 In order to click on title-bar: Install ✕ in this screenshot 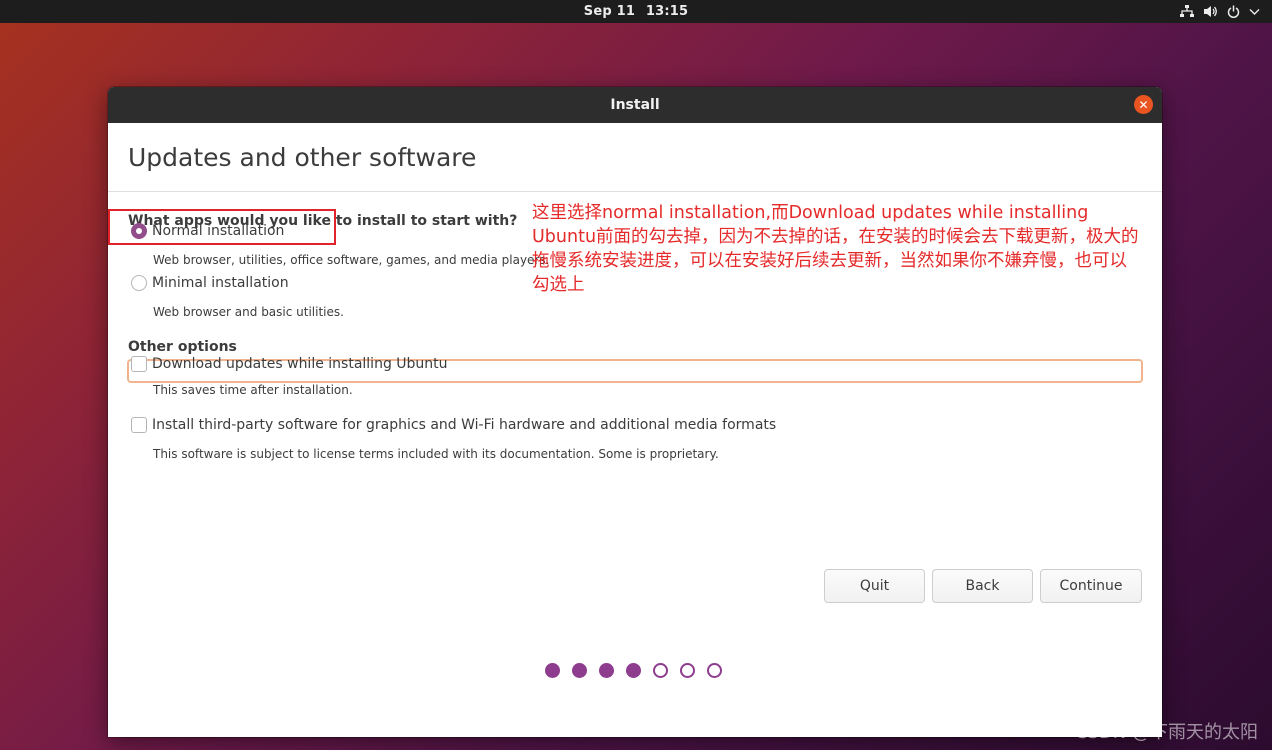, I will do `click(635, 105)`.